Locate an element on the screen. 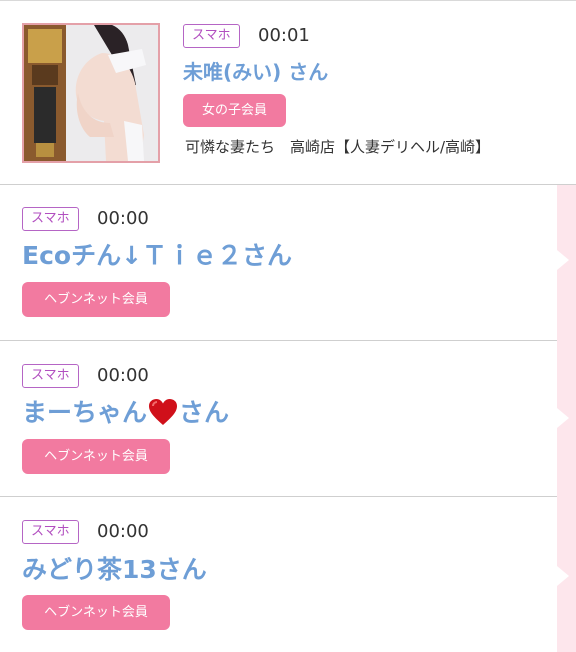  user-name-suffix: さん is located at coordinates (204, 412).